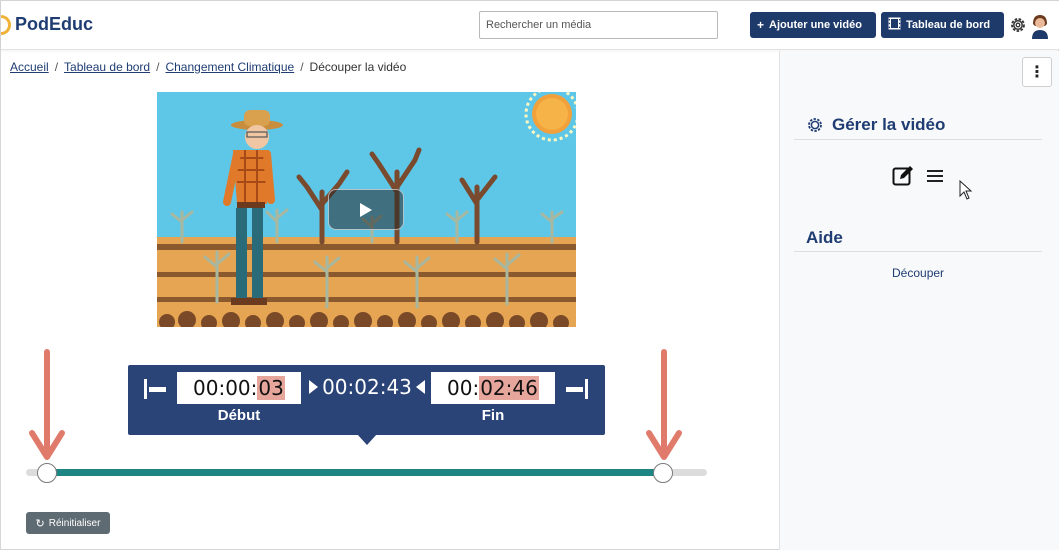 This screenshot has width=1059, height=550. I want to click on trim-end-handle, so click(663, 473).